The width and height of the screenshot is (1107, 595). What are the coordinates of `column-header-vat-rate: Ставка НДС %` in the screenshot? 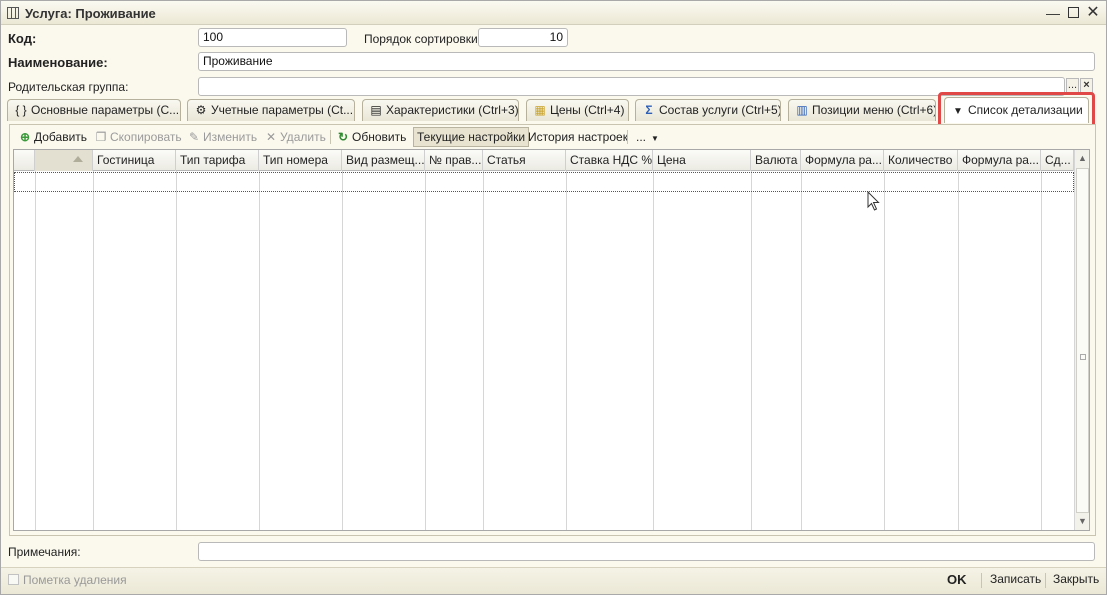 It's located at (609, 160).